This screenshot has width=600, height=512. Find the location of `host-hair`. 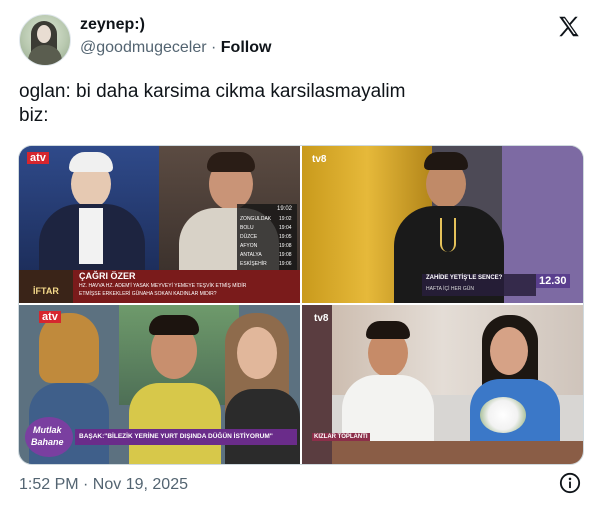

host-hair is located at coordinates (446, 161).